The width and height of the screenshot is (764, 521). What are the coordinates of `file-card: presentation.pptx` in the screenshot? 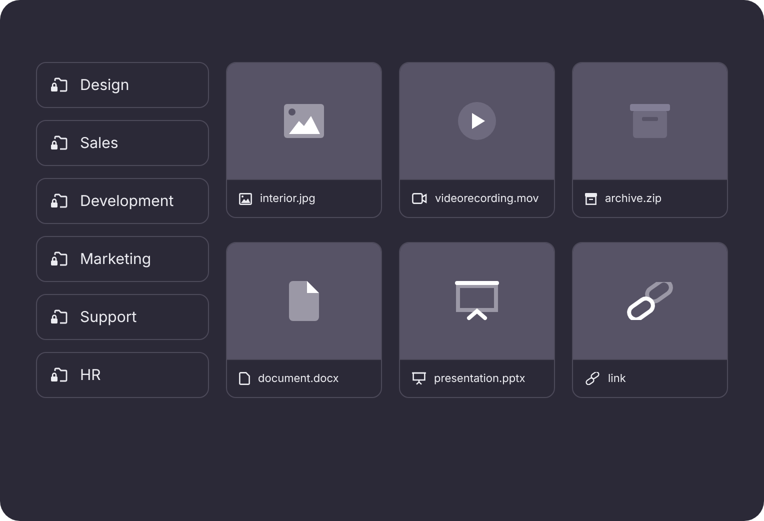 It's located at (477, 320).